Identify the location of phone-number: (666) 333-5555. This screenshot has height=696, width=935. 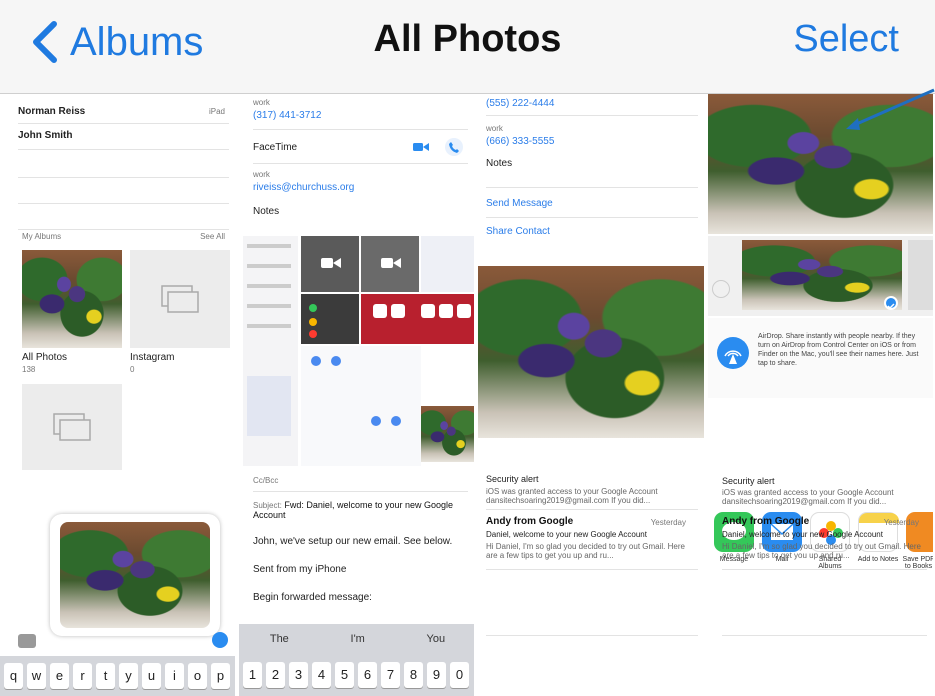
(520, 141).